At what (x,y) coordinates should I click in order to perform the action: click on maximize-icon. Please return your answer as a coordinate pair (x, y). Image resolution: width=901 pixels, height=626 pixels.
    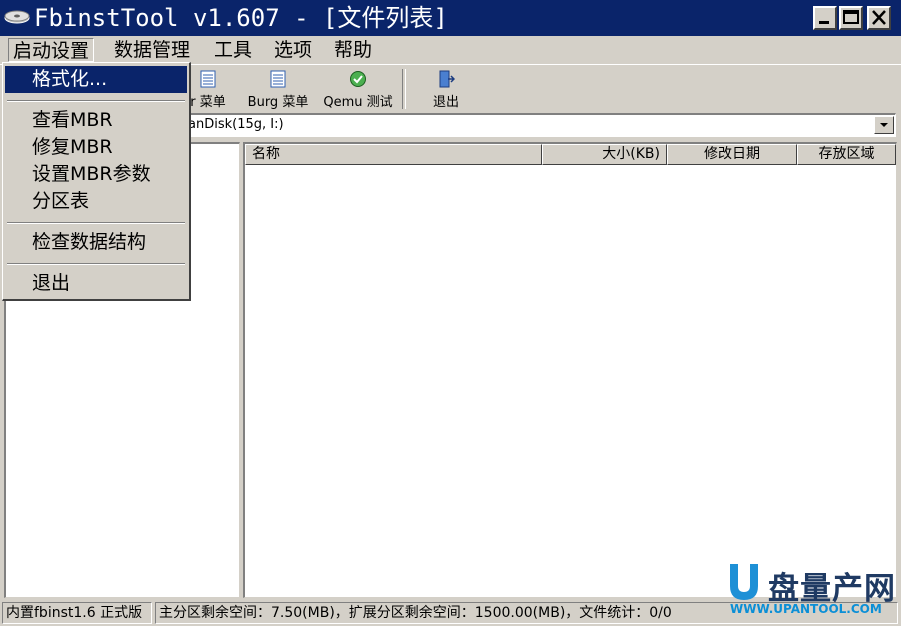
    Looking at the image, I should click on (851, 17).